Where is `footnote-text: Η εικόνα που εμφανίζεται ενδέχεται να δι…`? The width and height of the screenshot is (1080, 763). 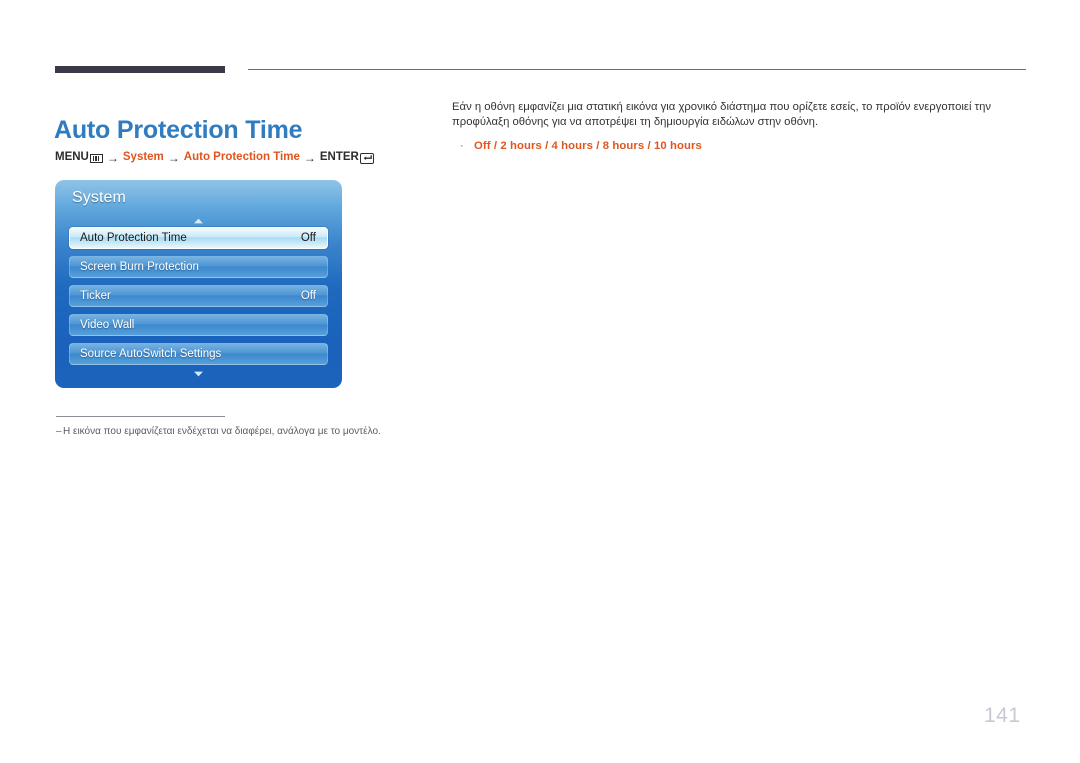 footnote-text: Η εικόνα που εμφανίζεται ενδέχεται να δι… is located at coordinates (222, 431).